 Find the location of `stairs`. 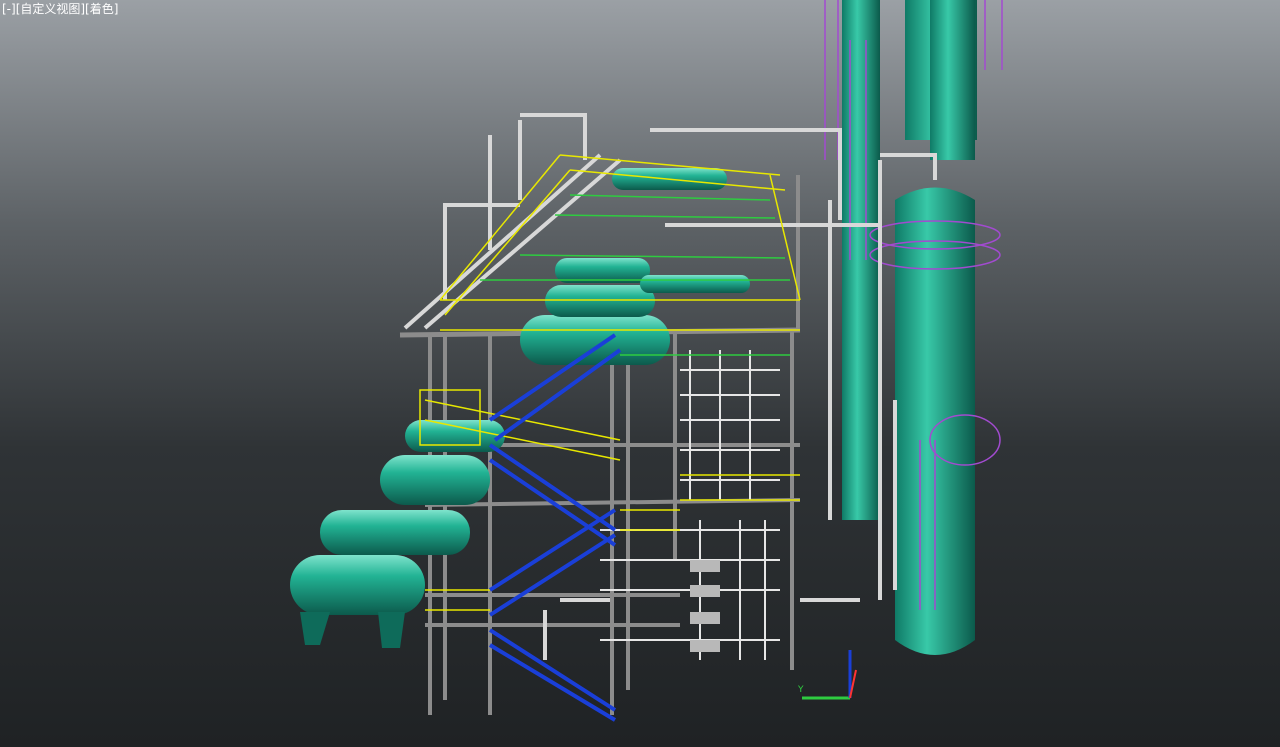

stairs is located at coordinates (555, 527).